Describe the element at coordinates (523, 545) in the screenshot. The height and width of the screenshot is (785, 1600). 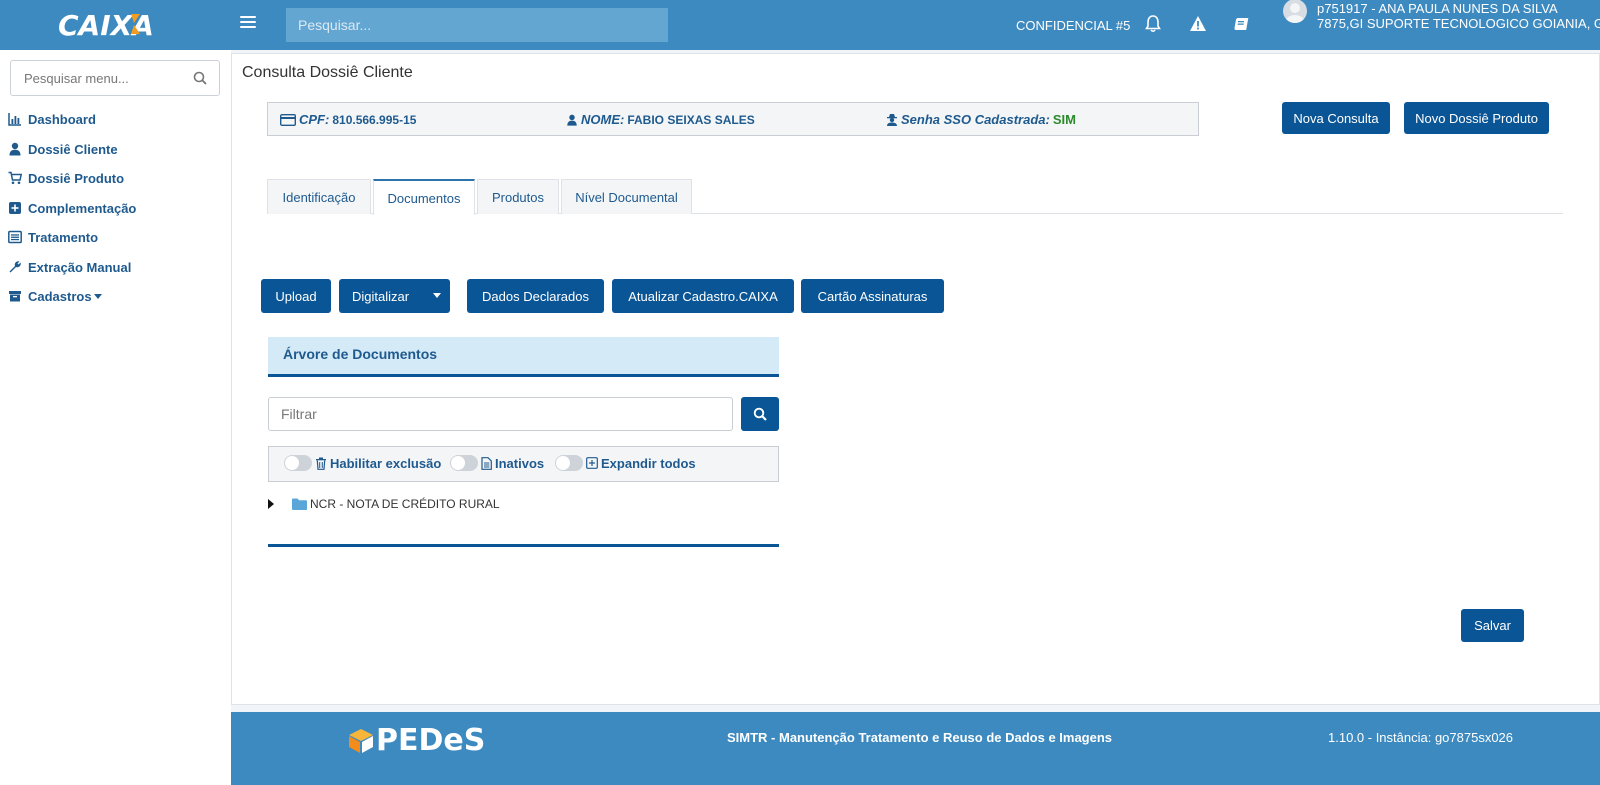
I see `tree-bottom-divider` at that location.